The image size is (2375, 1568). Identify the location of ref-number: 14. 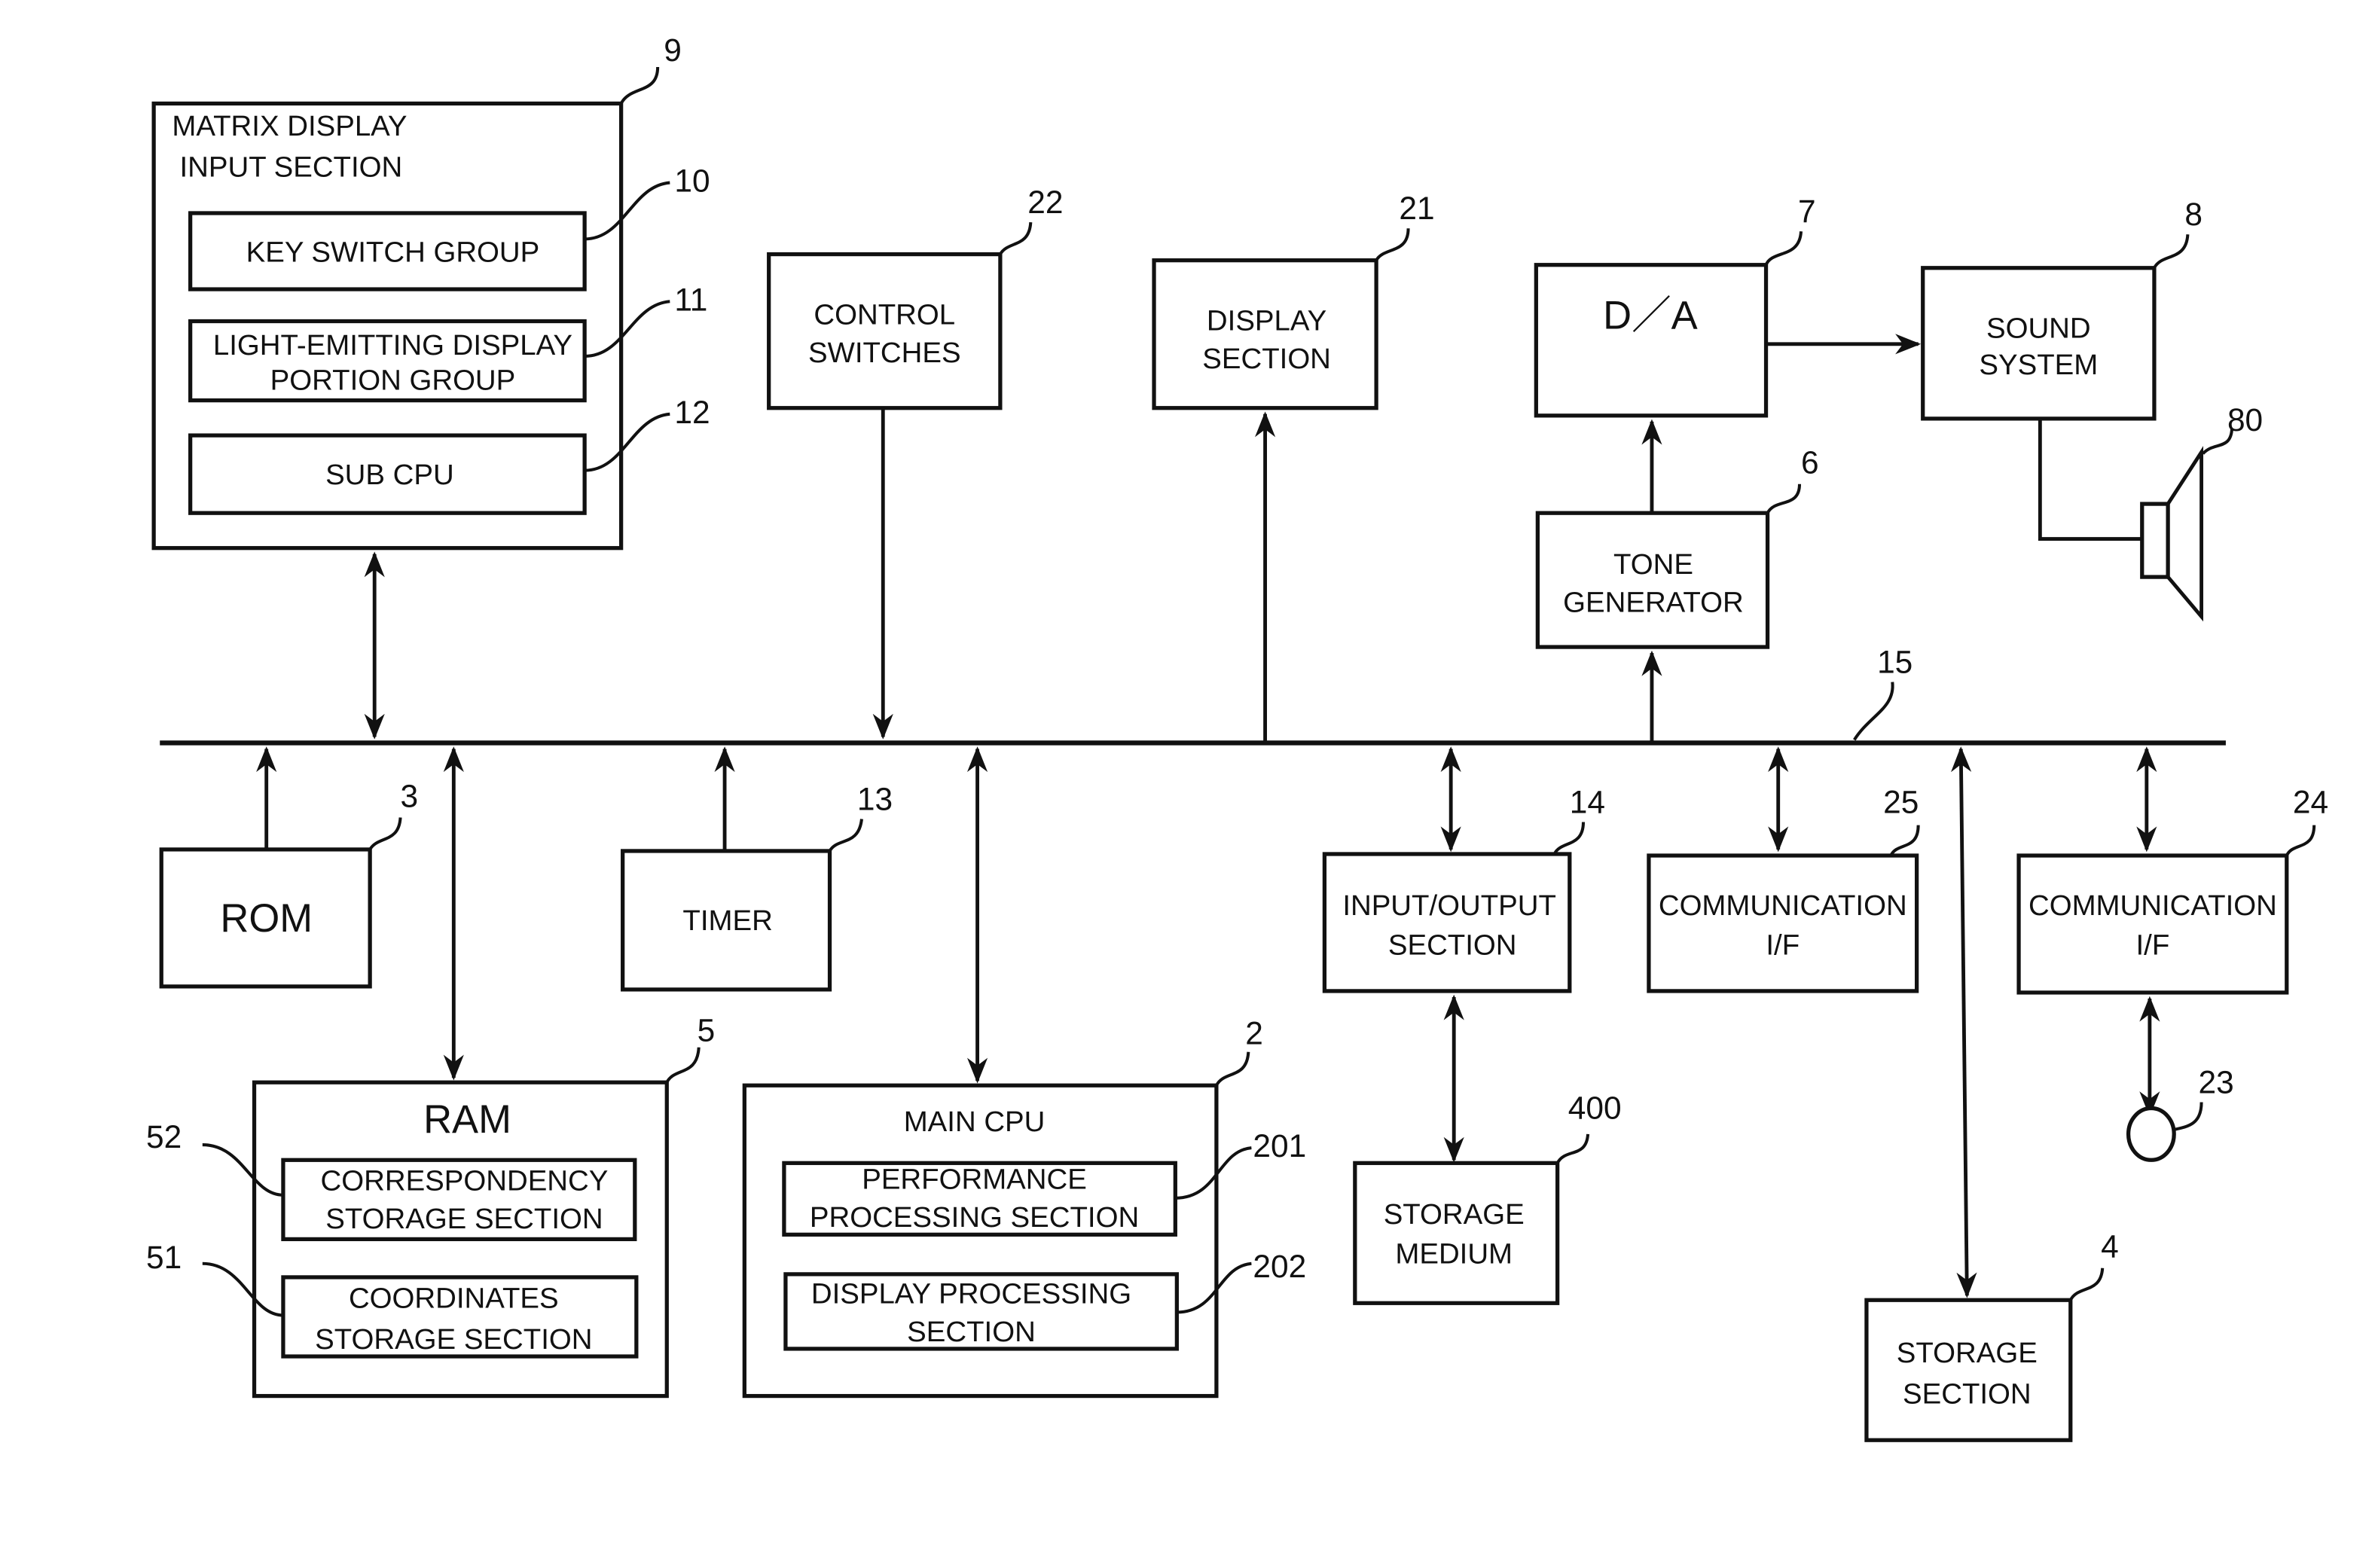
(1587, 801).